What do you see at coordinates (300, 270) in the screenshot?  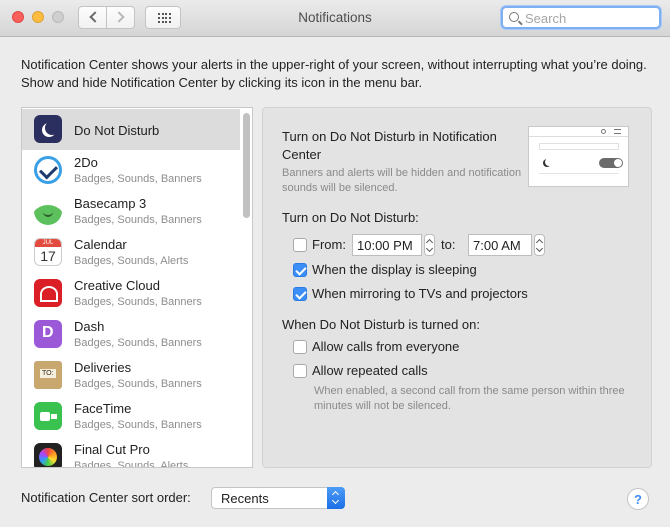 I see `display-sleeping-checkbox` at bounding box center [300, 270].